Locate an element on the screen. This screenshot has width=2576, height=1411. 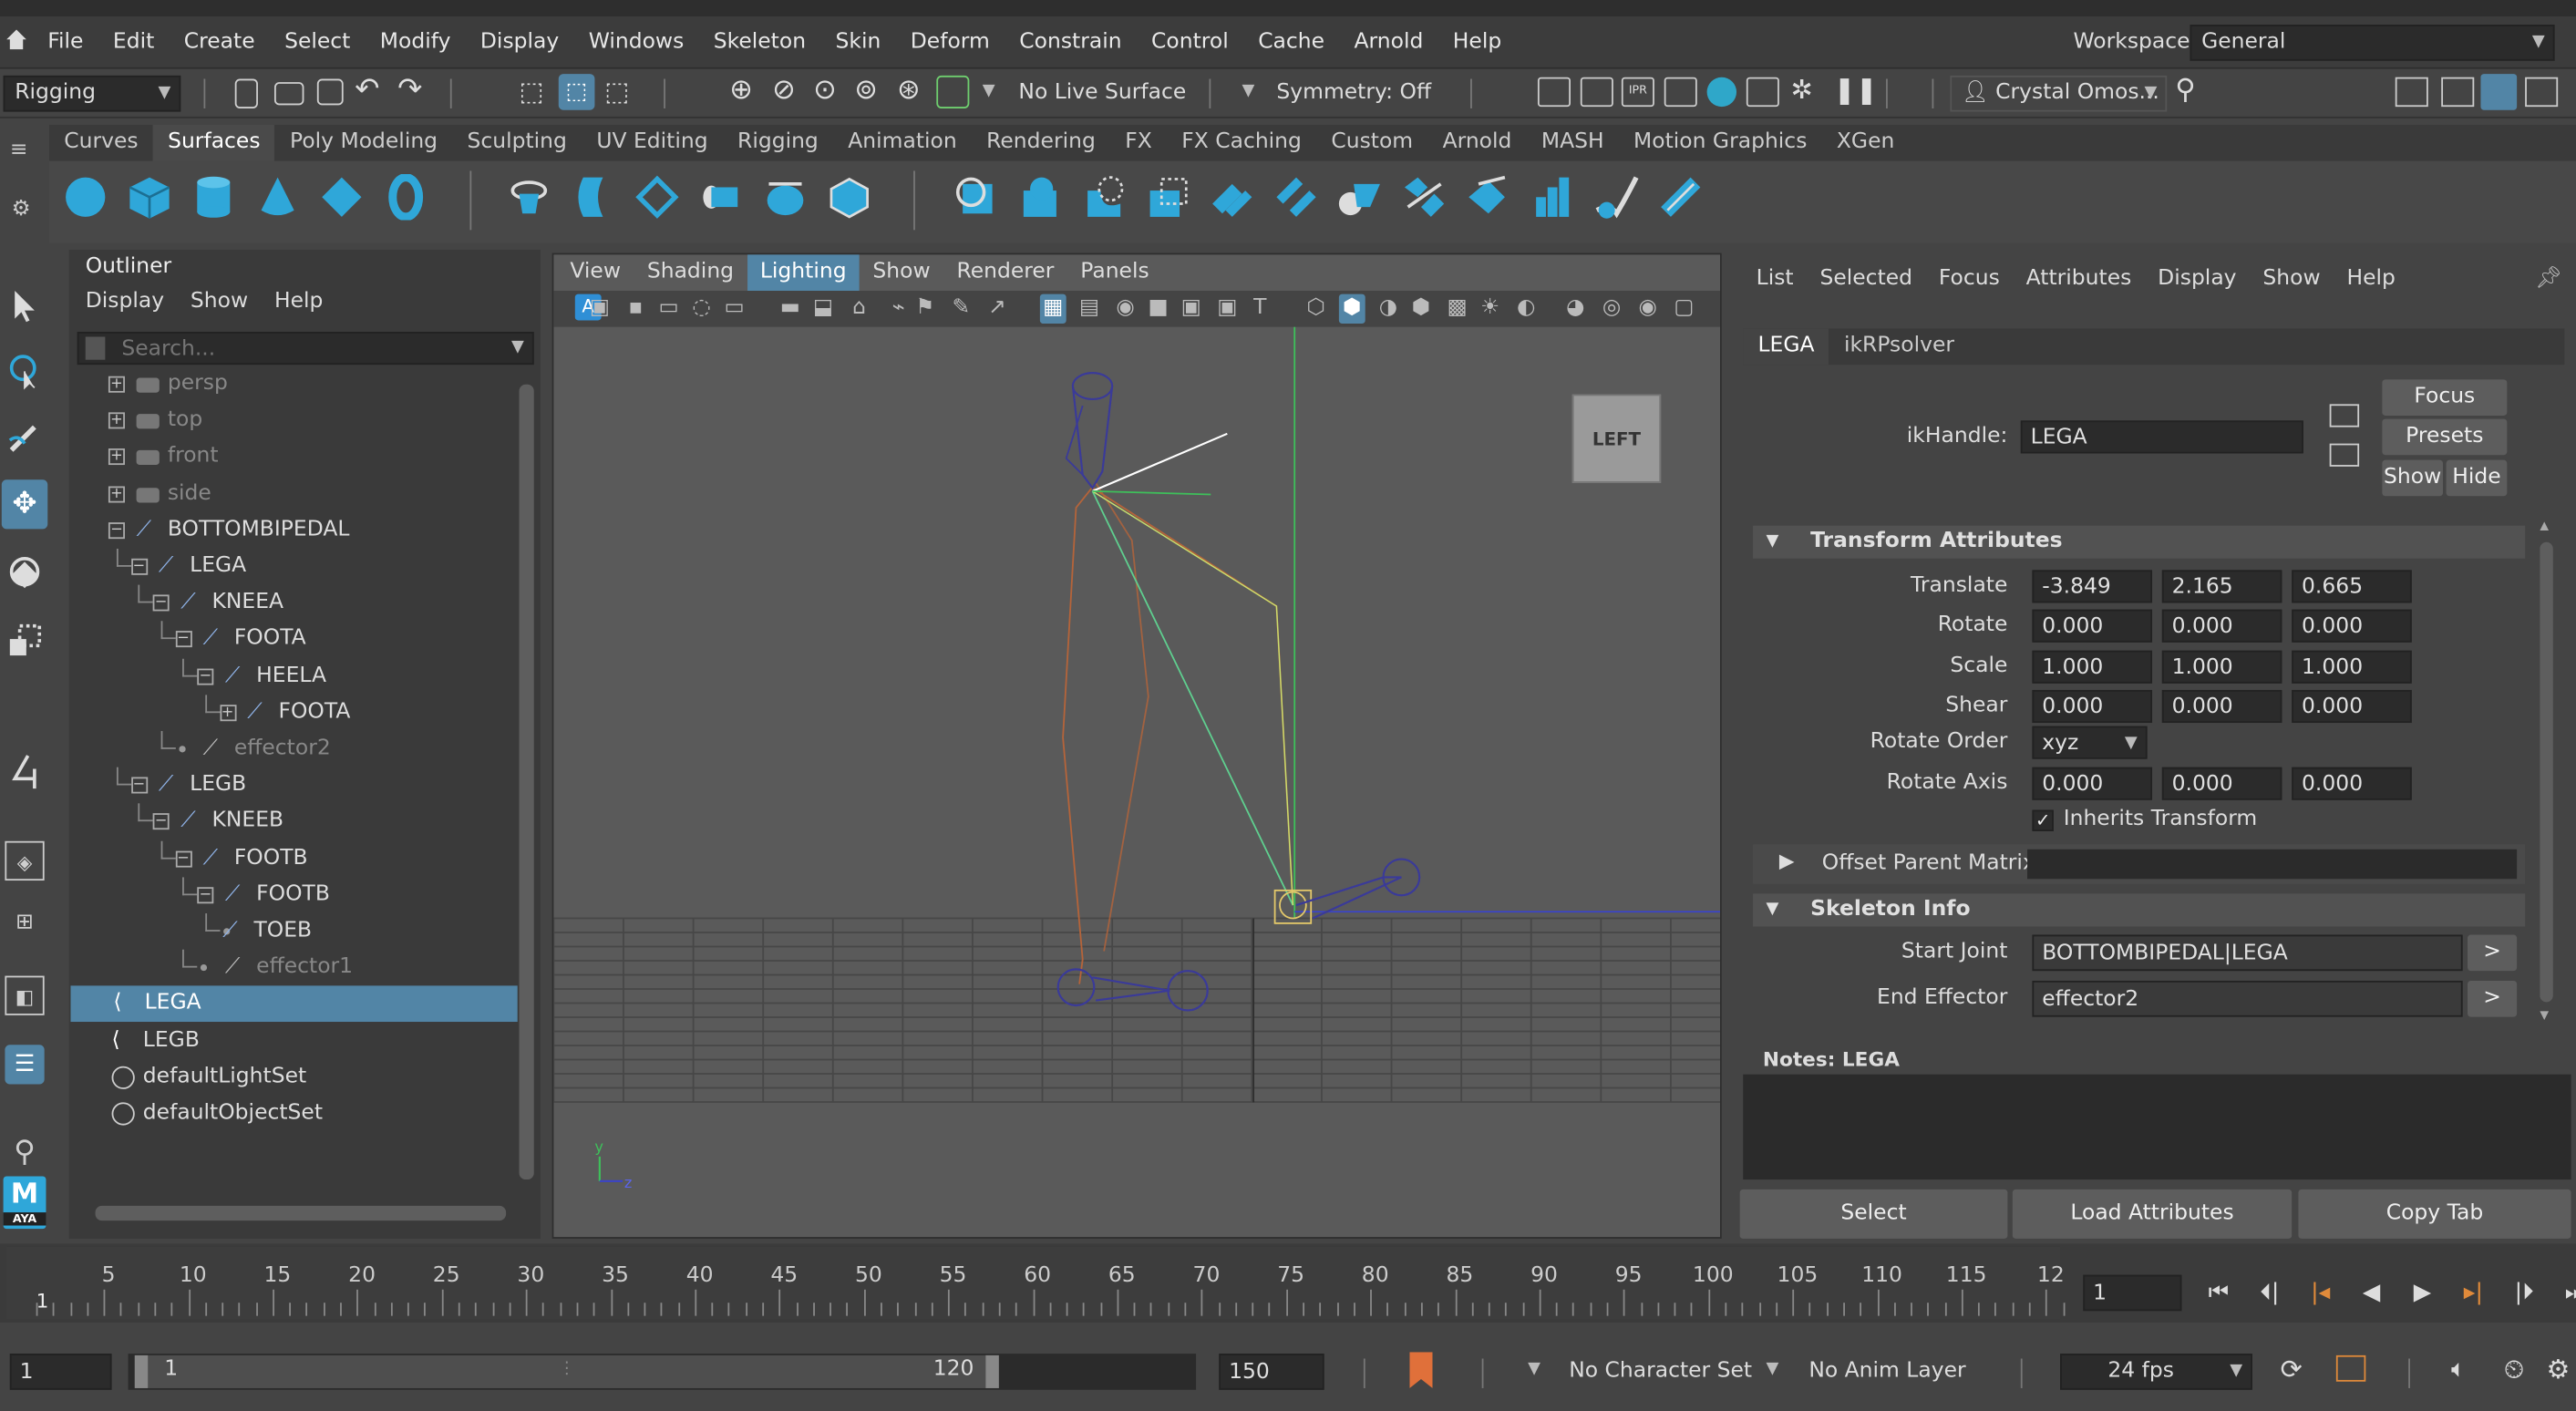
animation-end-field: 150 is located at coordinates (1271, 1372).